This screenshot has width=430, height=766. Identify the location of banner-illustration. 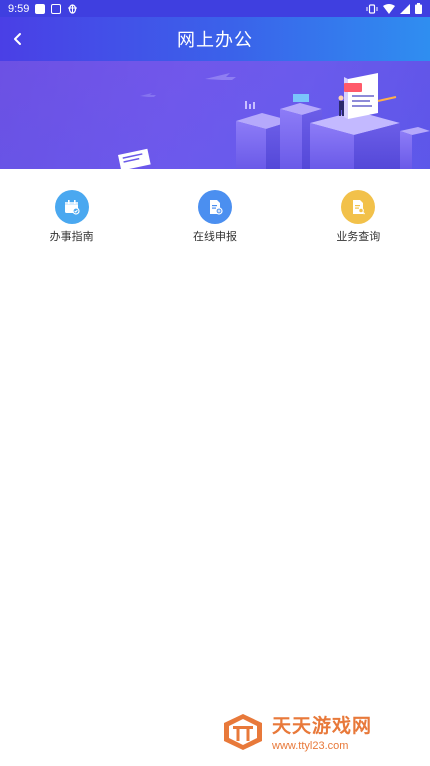
(215, 115).